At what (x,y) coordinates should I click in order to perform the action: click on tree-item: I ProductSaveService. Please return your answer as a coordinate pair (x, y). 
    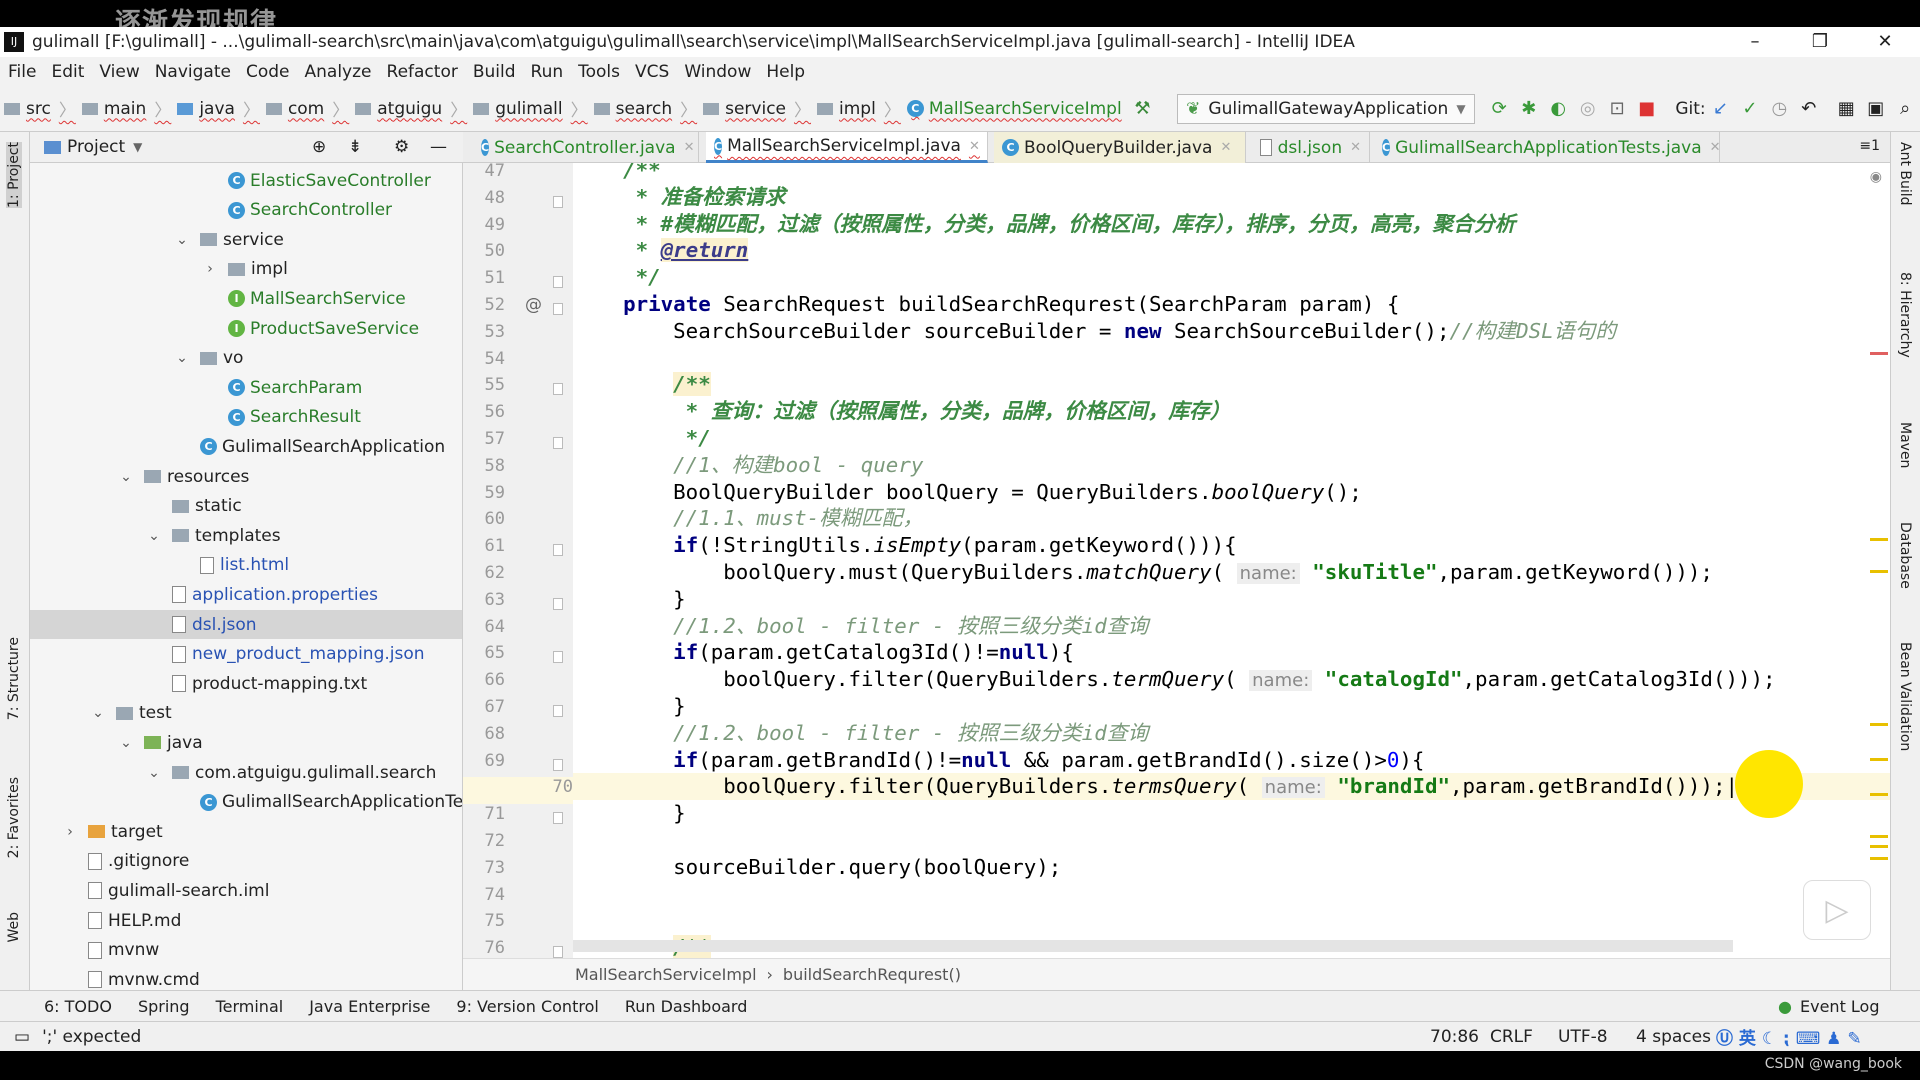
    Looking at the image, I should click on (246, 328).